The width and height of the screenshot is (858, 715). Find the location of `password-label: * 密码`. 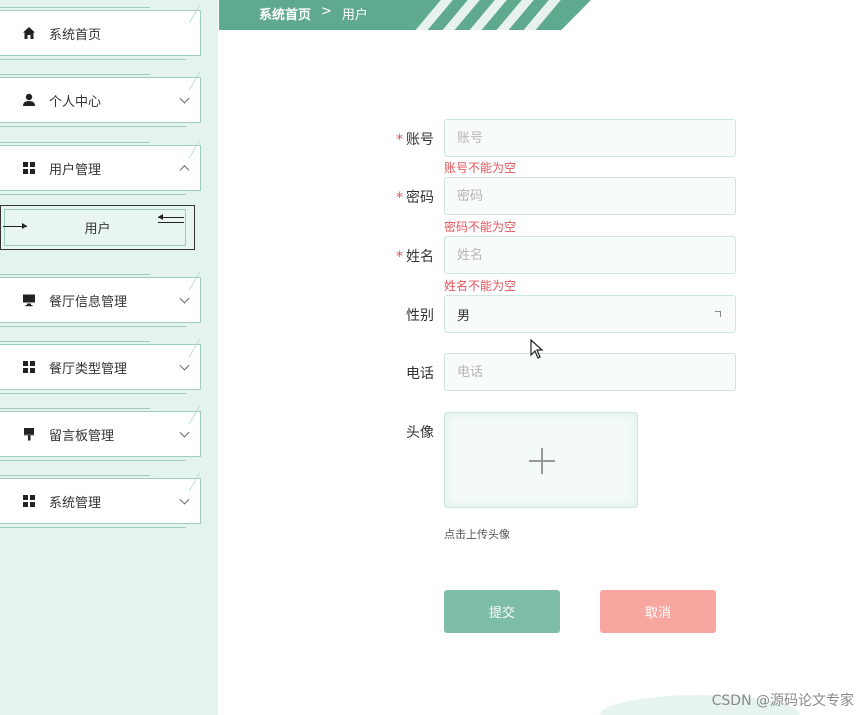

password-label: * 密码 is located at coordinates (415, 198).